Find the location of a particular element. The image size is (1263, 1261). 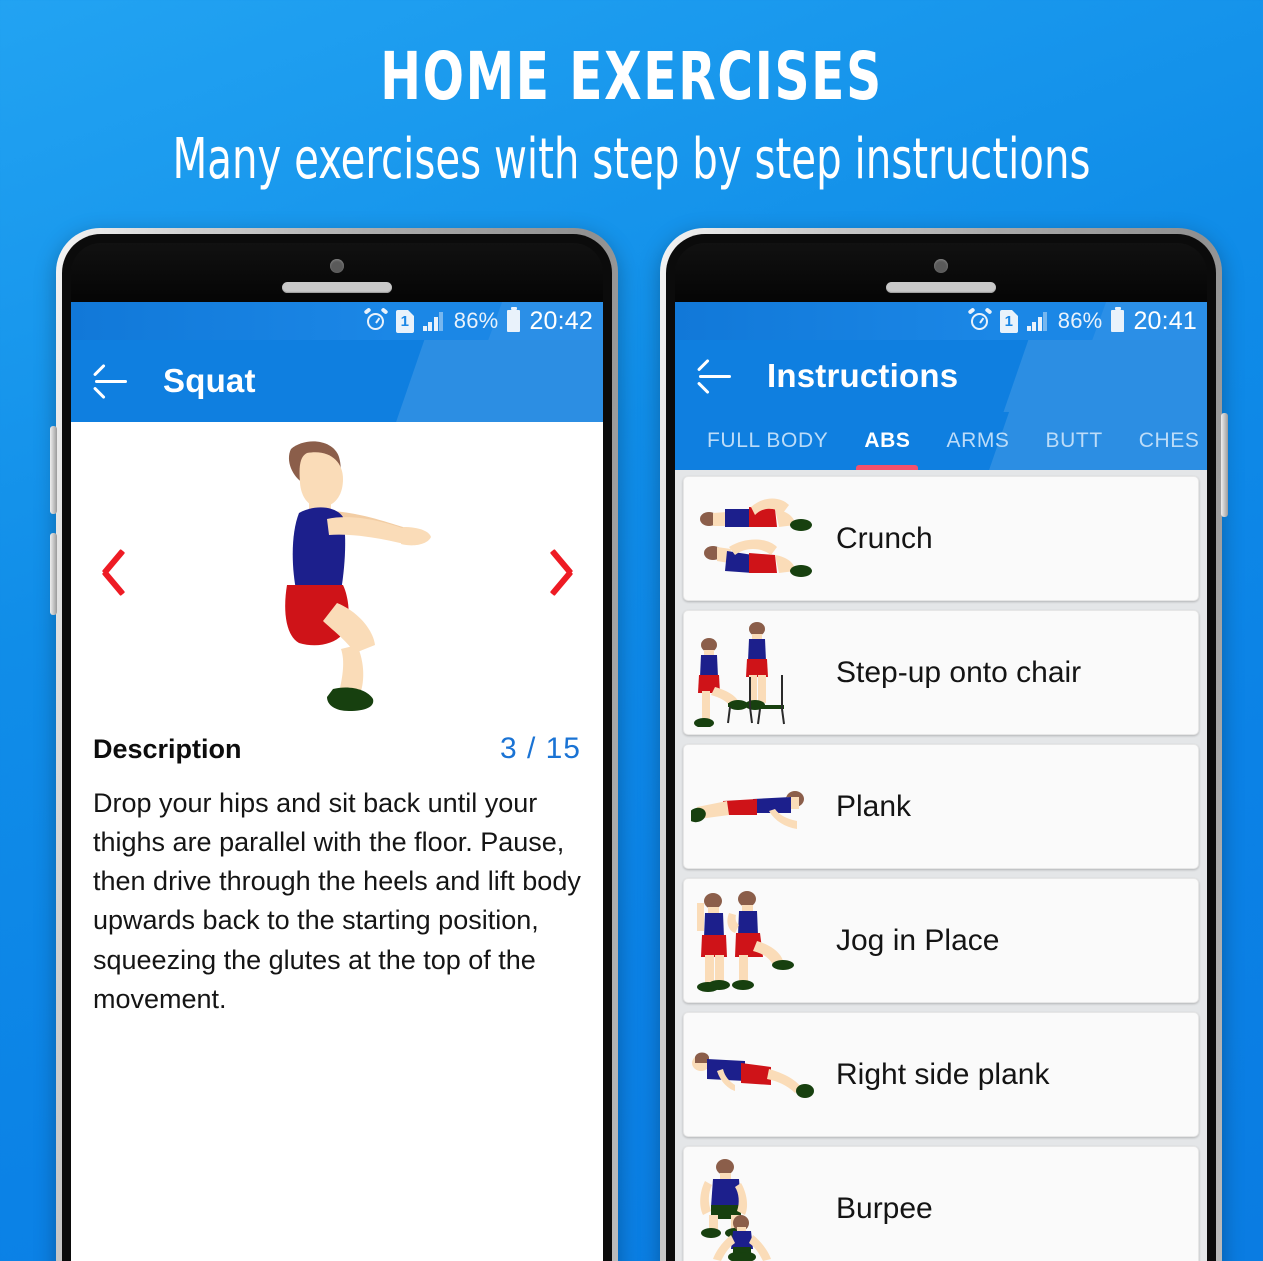

clock-label: 20:41 is located at coordinates (1165, 320).